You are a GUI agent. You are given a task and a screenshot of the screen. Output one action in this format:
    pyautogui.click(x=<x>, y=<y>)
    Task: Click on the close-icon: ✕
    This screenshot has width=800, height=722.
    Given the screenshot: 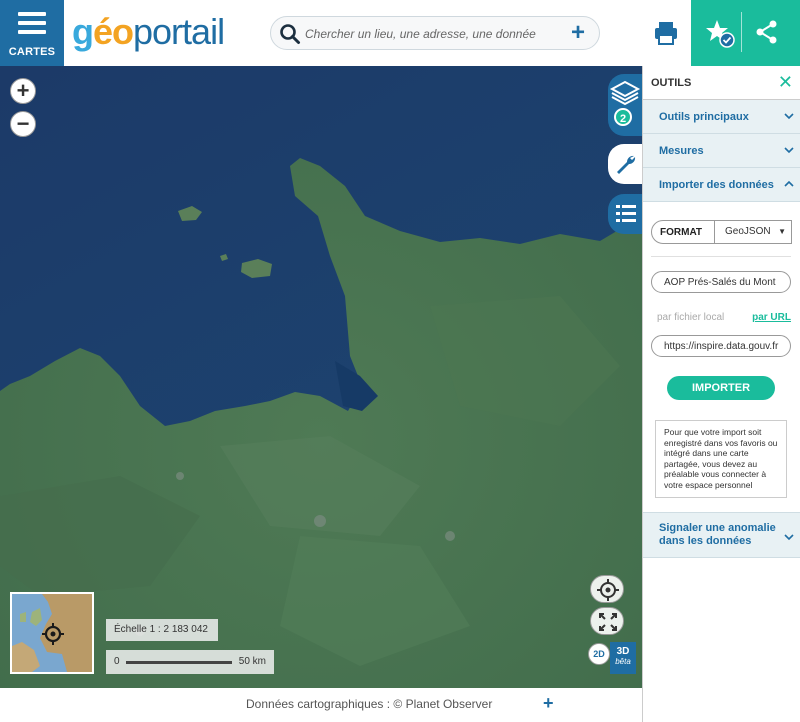 What is the action you would take?
    pyautogui.click(x=785, y=82)
    